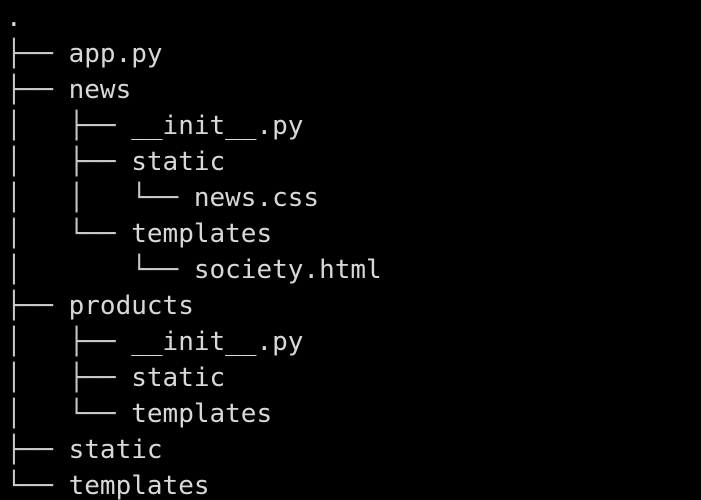 The height and width of the screenshot is (500, 701). Describe the element at coordinates (100, 198) in the screenshot. I see `tree-branch-glyph: │ │ └──` at that location.